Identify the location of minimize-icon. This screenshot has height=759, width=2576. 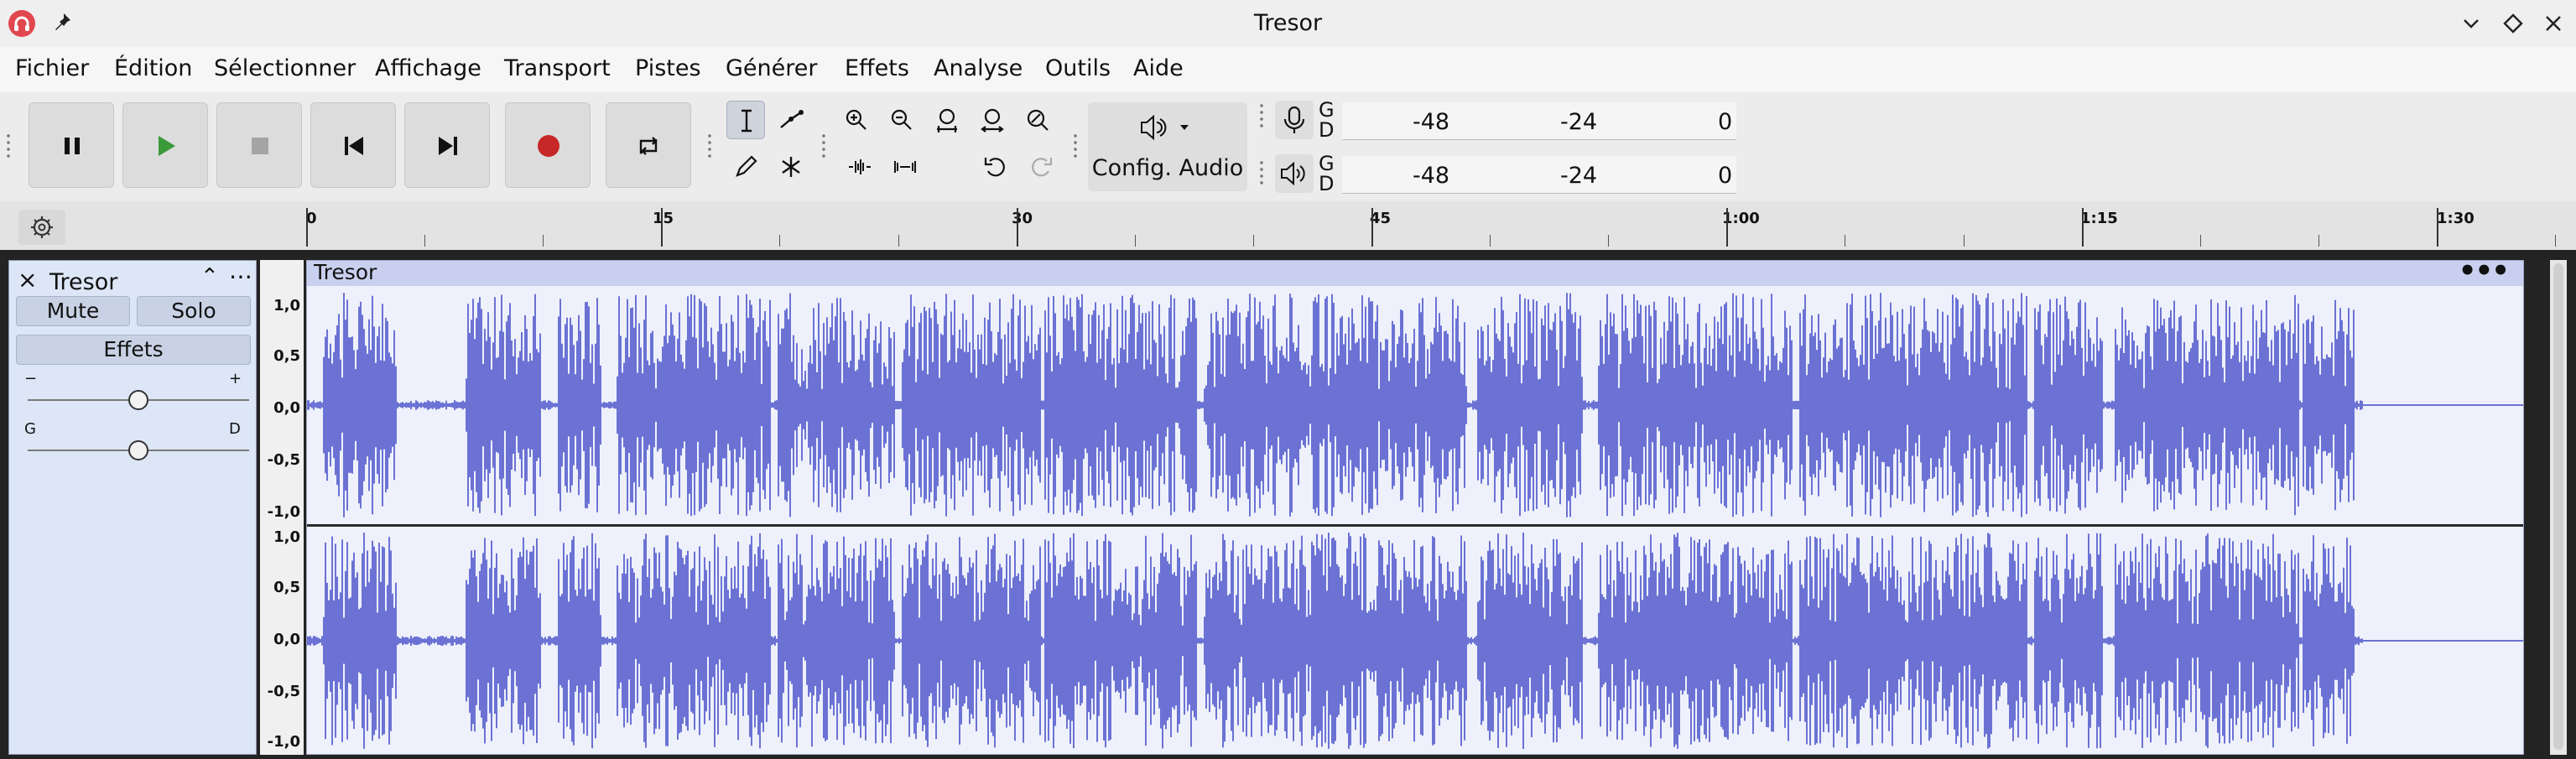
(2471, 23).